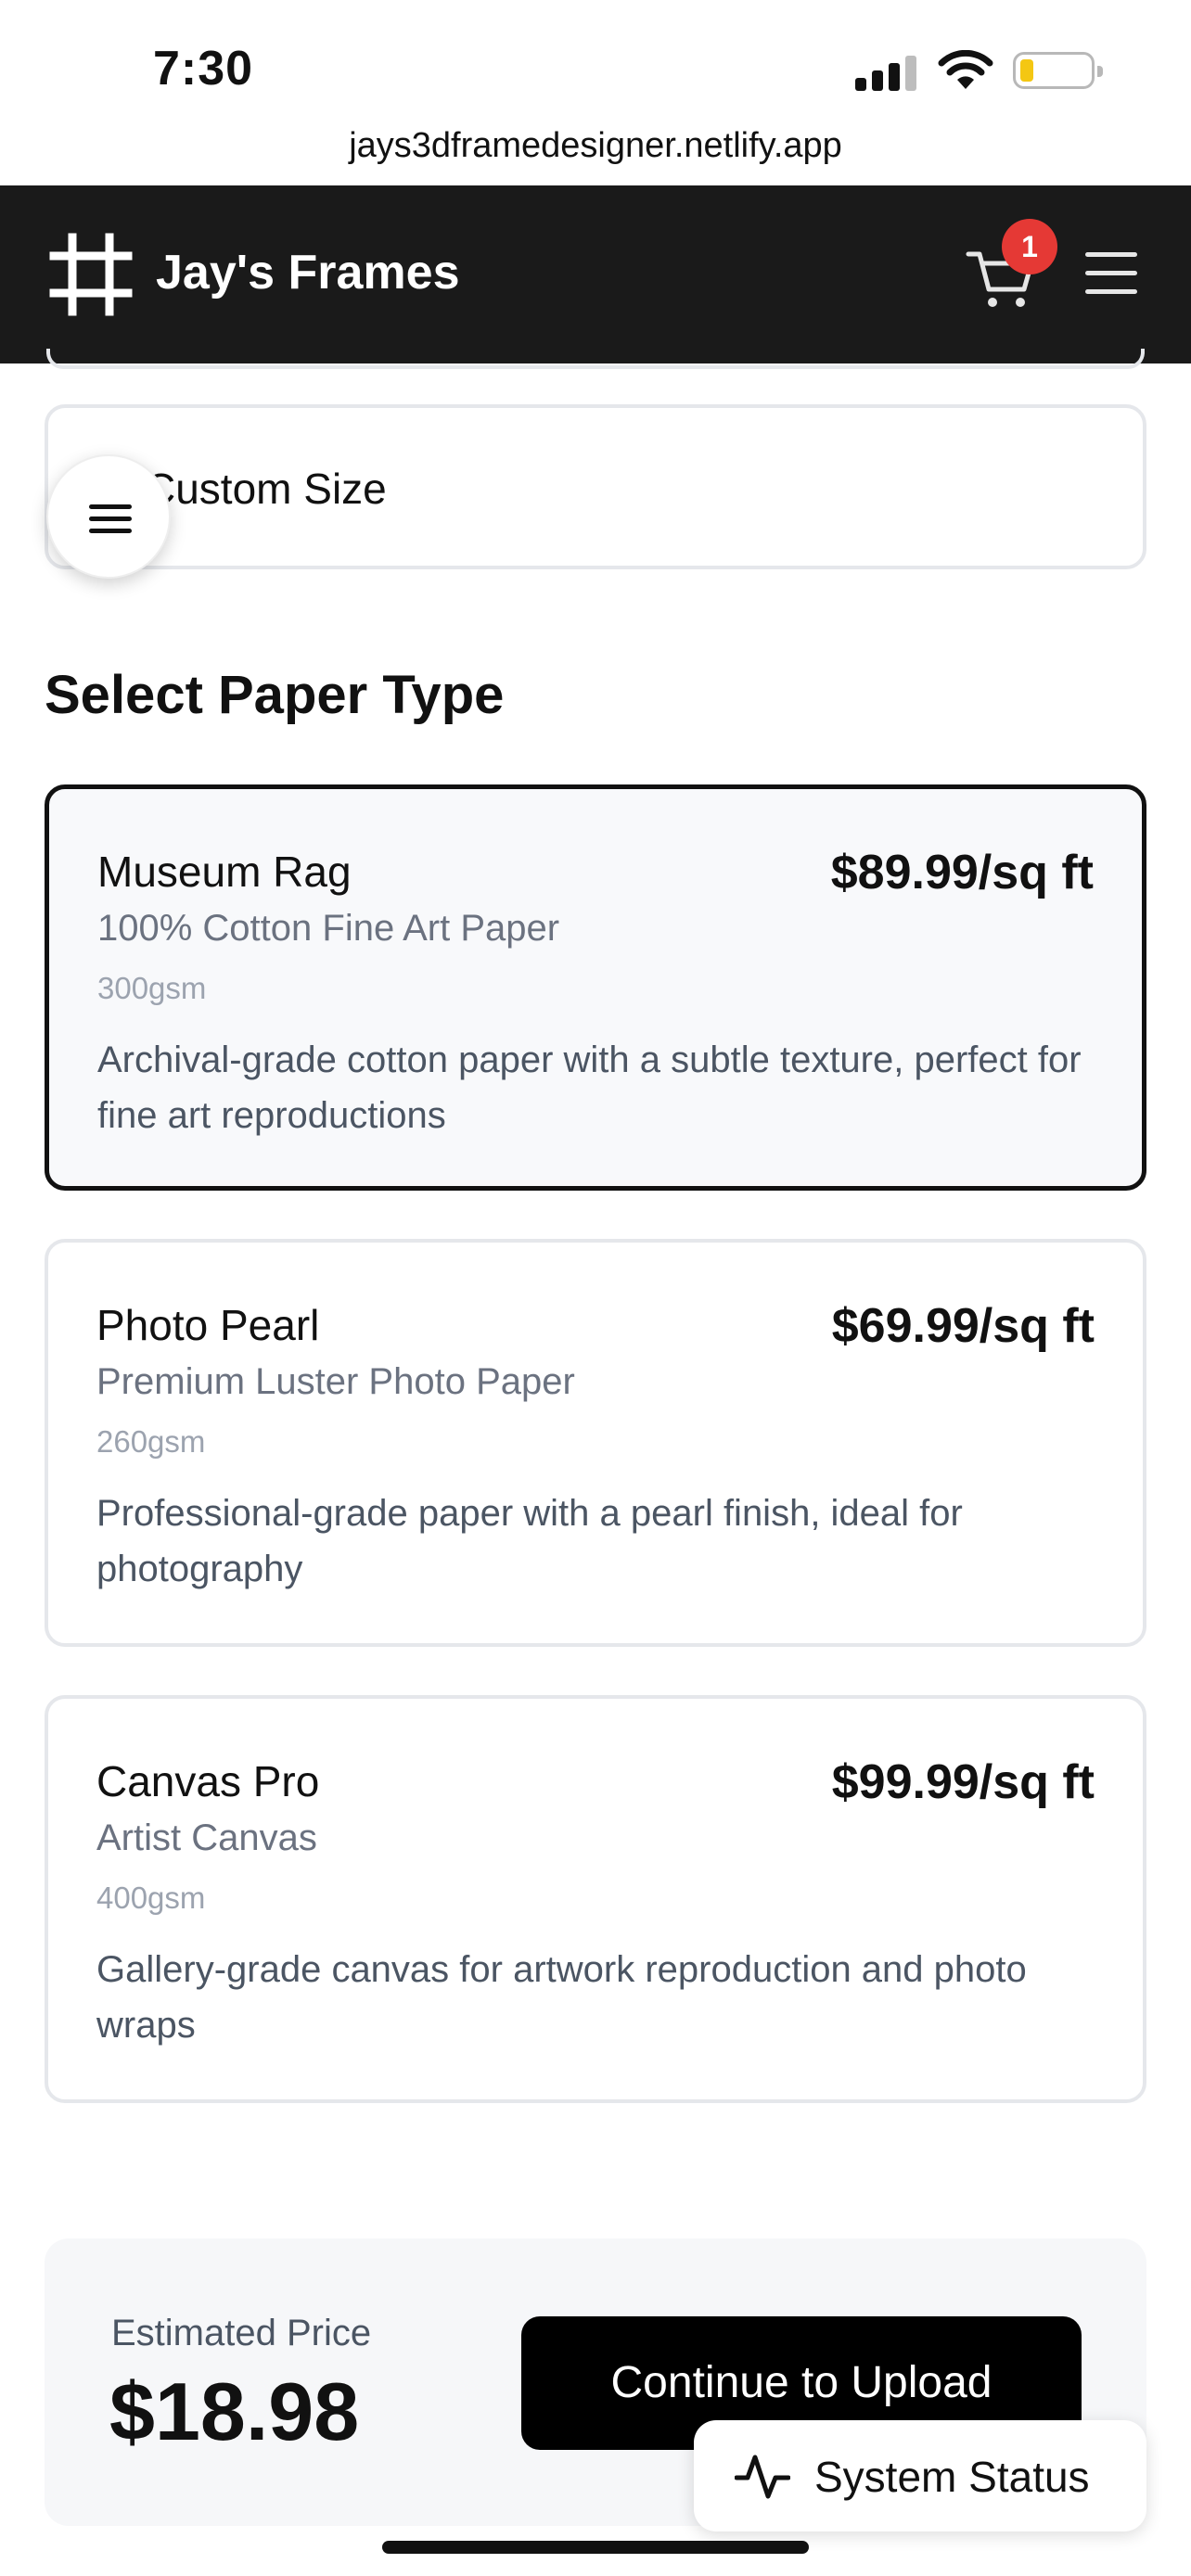  Describe the element at coordinates (224, 872) in the screenshot. I see `paper-name: Museum Rag` at that location.